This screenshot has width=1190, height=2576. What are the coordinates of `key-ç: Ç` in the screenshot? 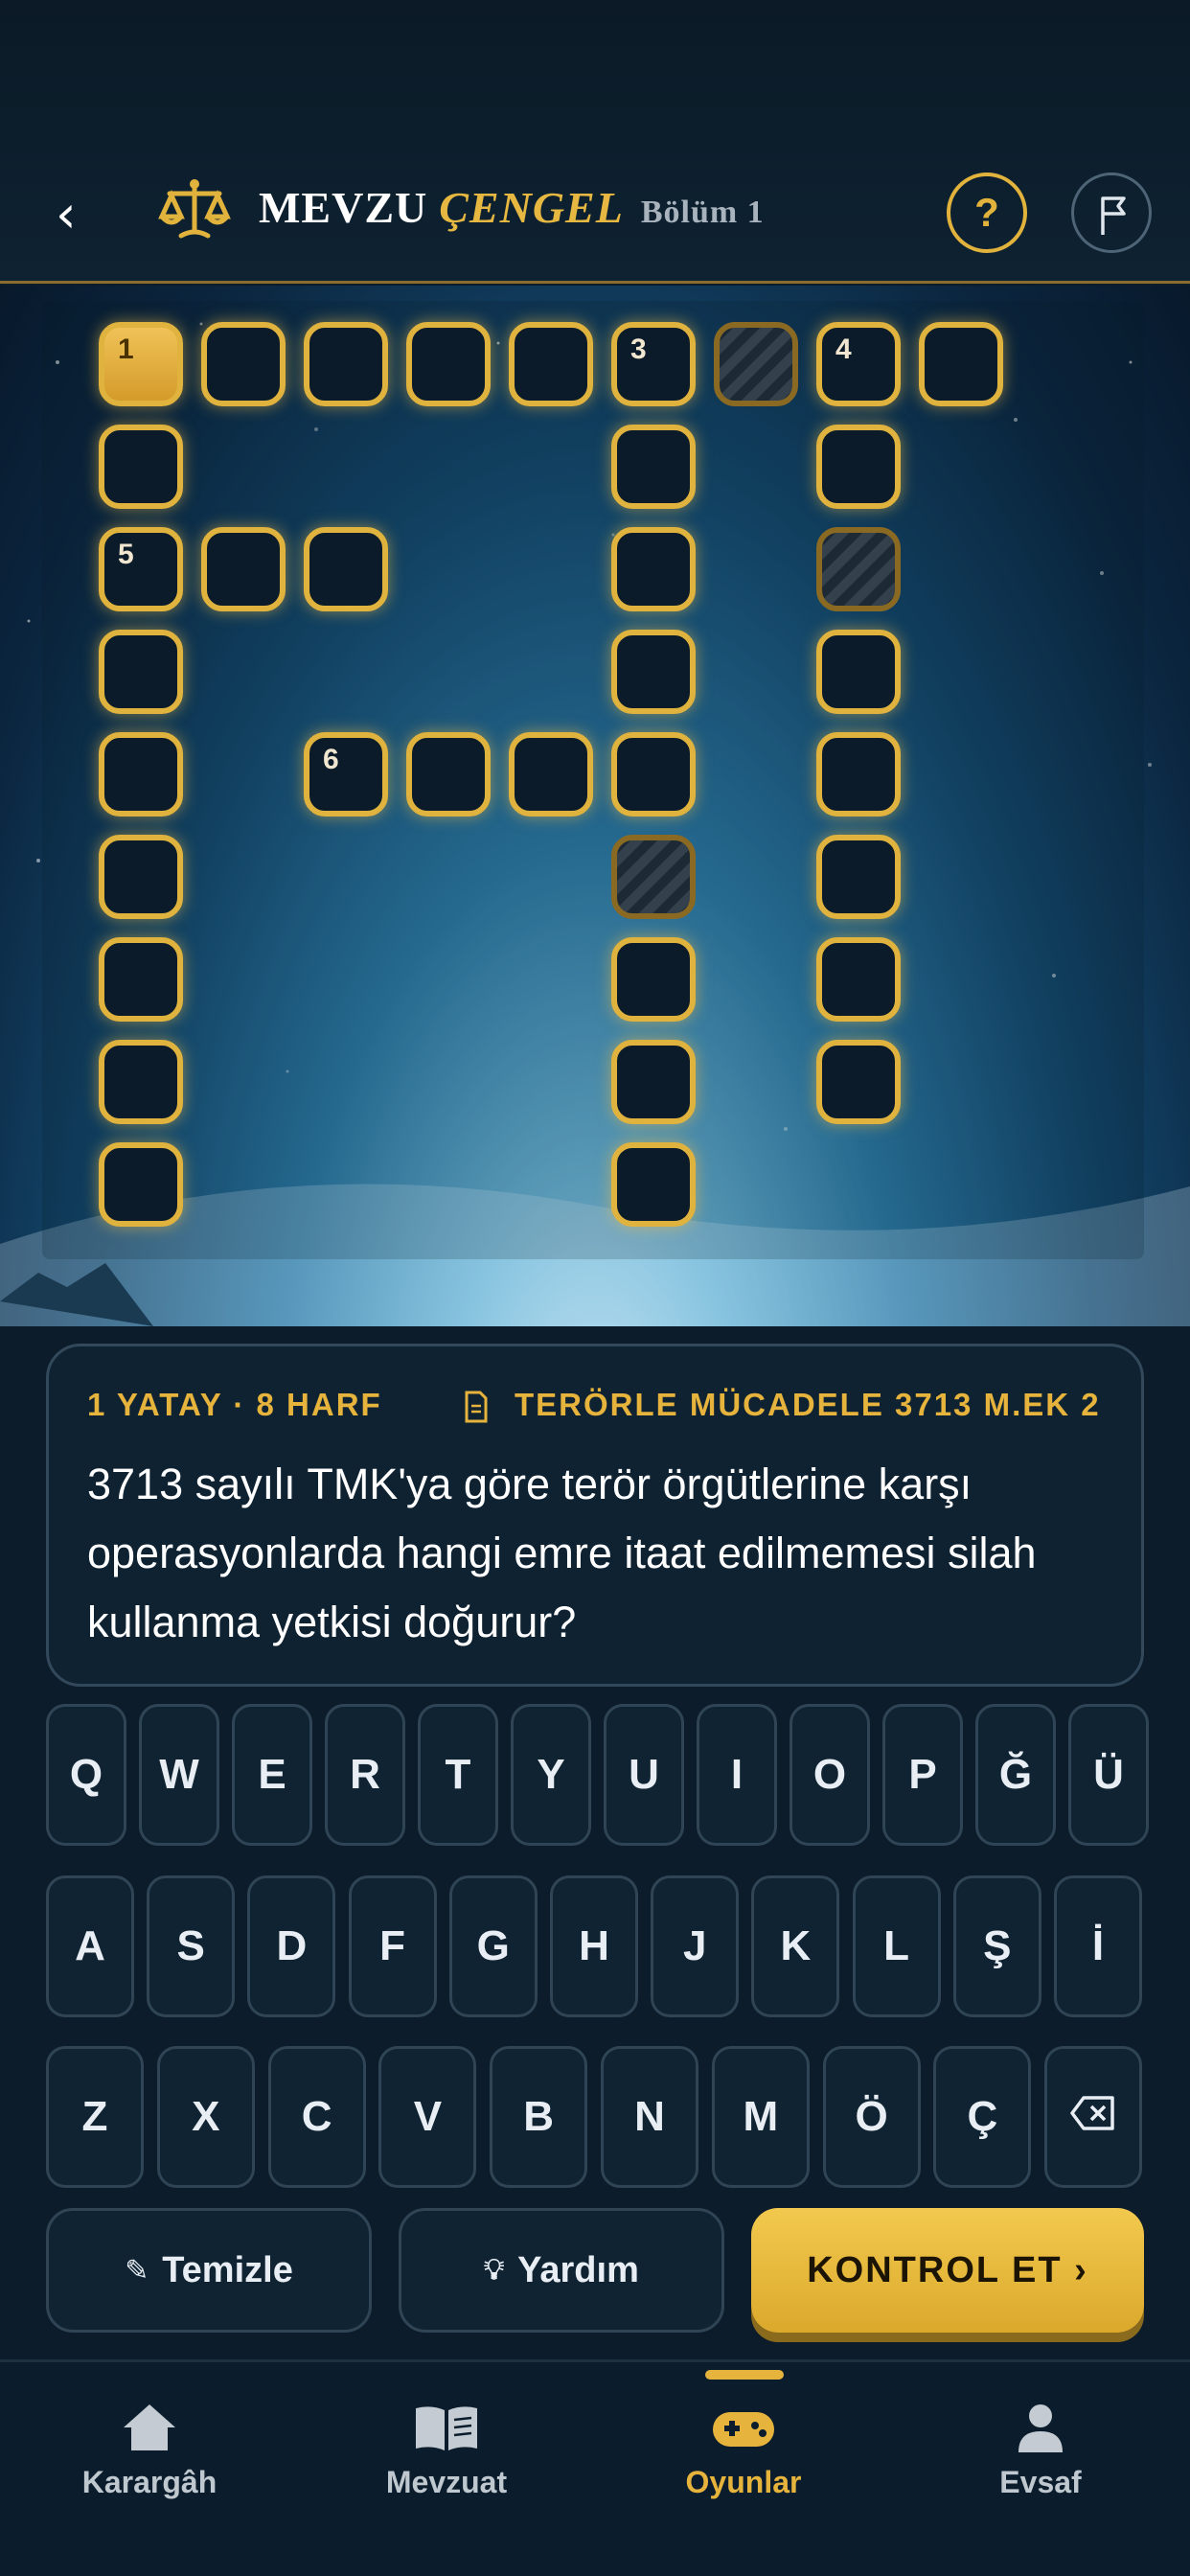 It's located at (983, 2117).